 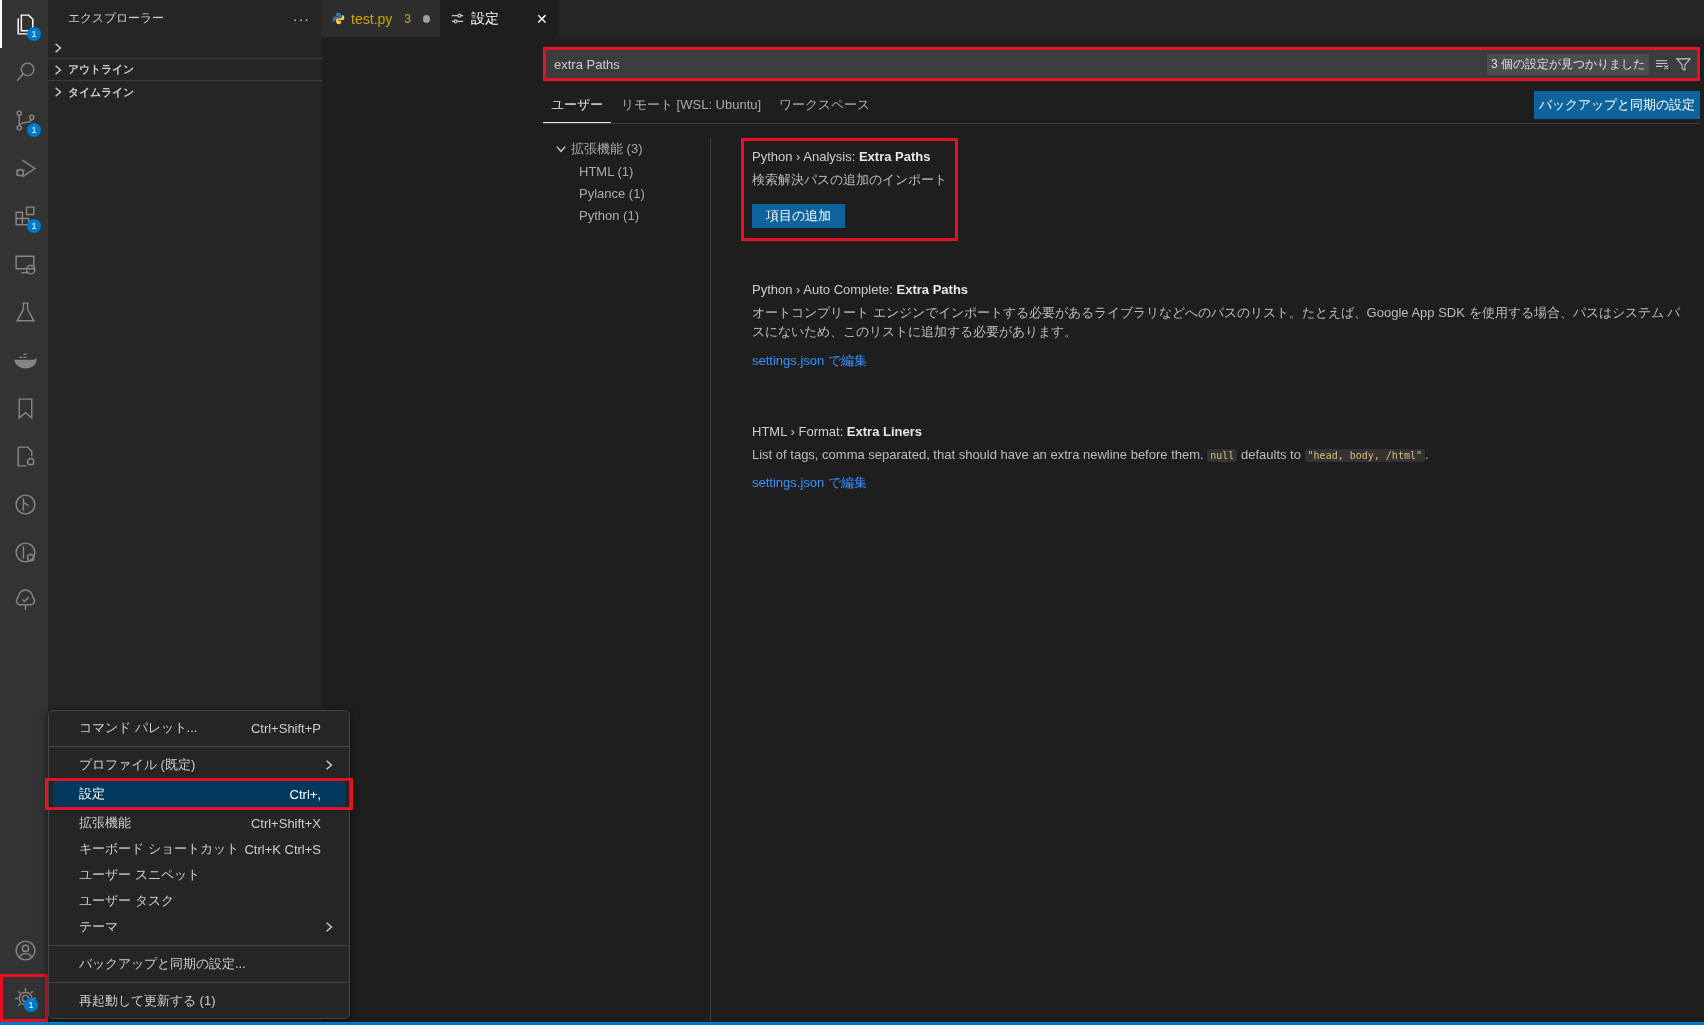 I want to click on problem-count: 3, so click(x=407, y=18).